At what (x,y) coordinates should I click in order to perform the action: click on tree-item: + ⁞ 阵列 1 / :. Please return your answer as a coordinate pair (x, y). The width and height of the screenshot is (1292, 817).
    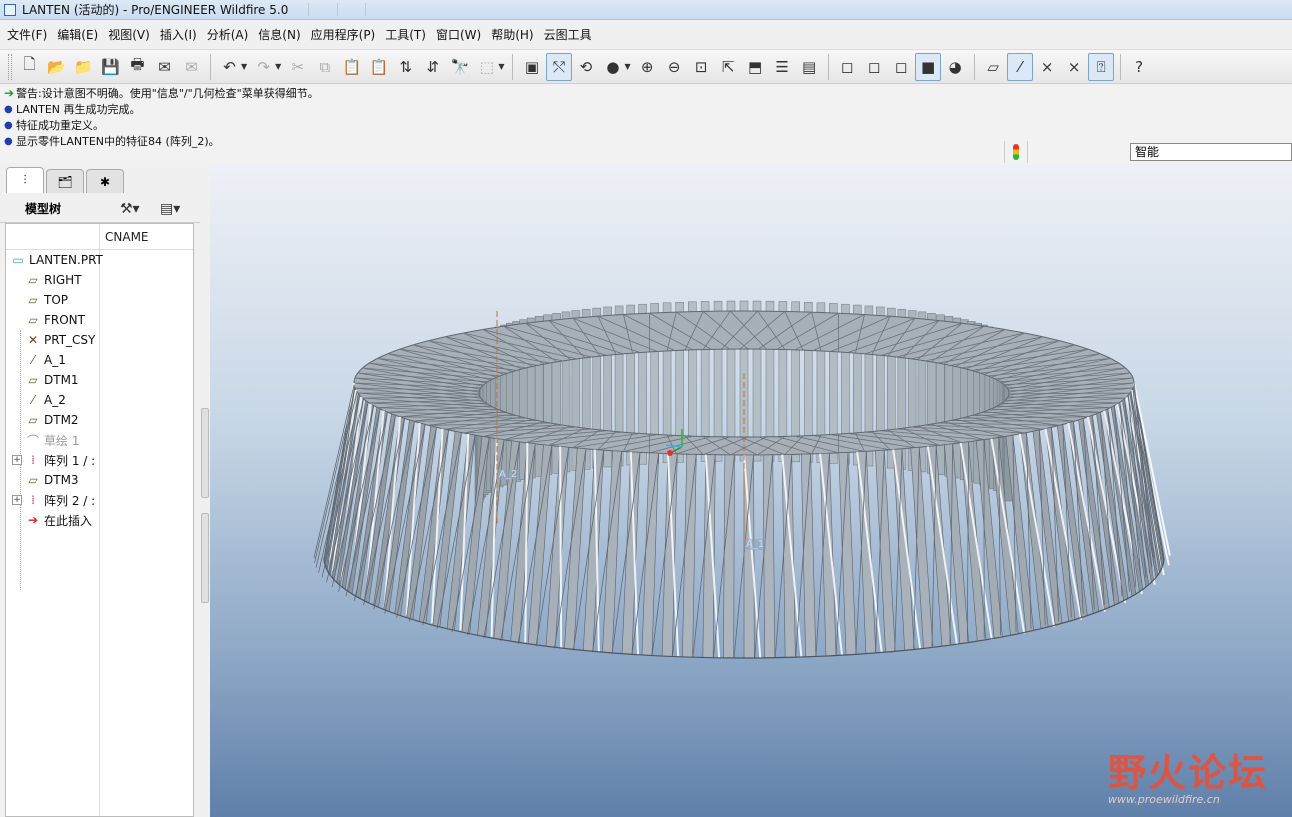
    Looking at the image, I should click on (53, 460).